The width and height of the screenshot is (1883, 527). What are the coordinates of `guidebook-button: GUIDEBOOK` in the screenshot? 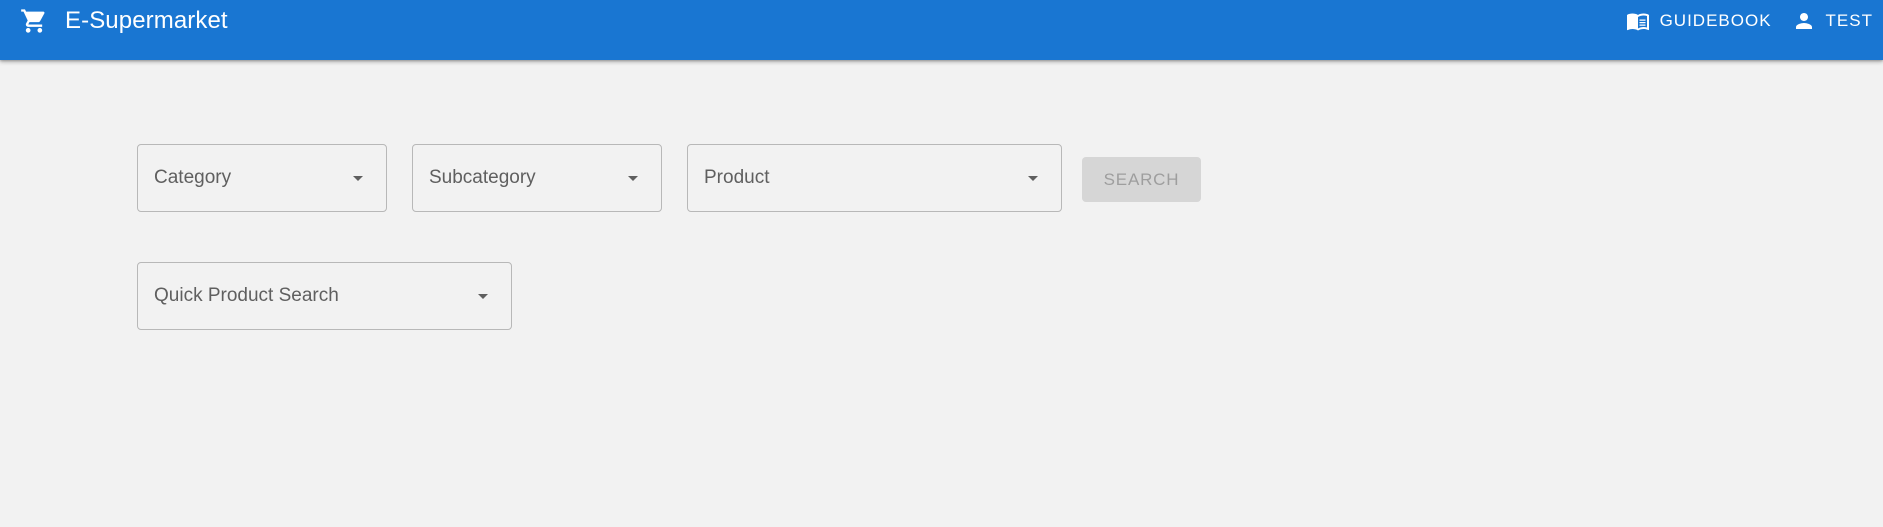 It's located at (1699, 21).